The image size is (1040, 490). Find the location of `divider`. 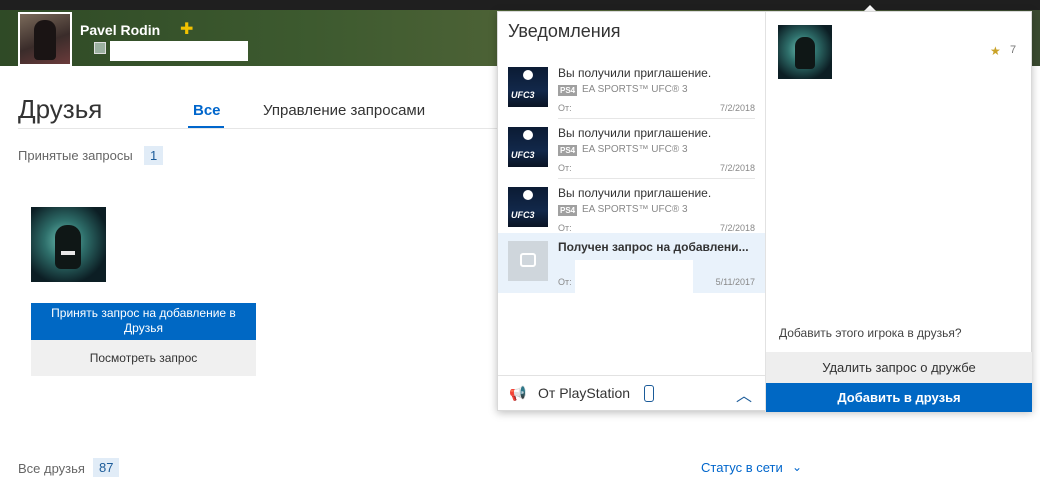

divider is located at coordinates (258, 128).